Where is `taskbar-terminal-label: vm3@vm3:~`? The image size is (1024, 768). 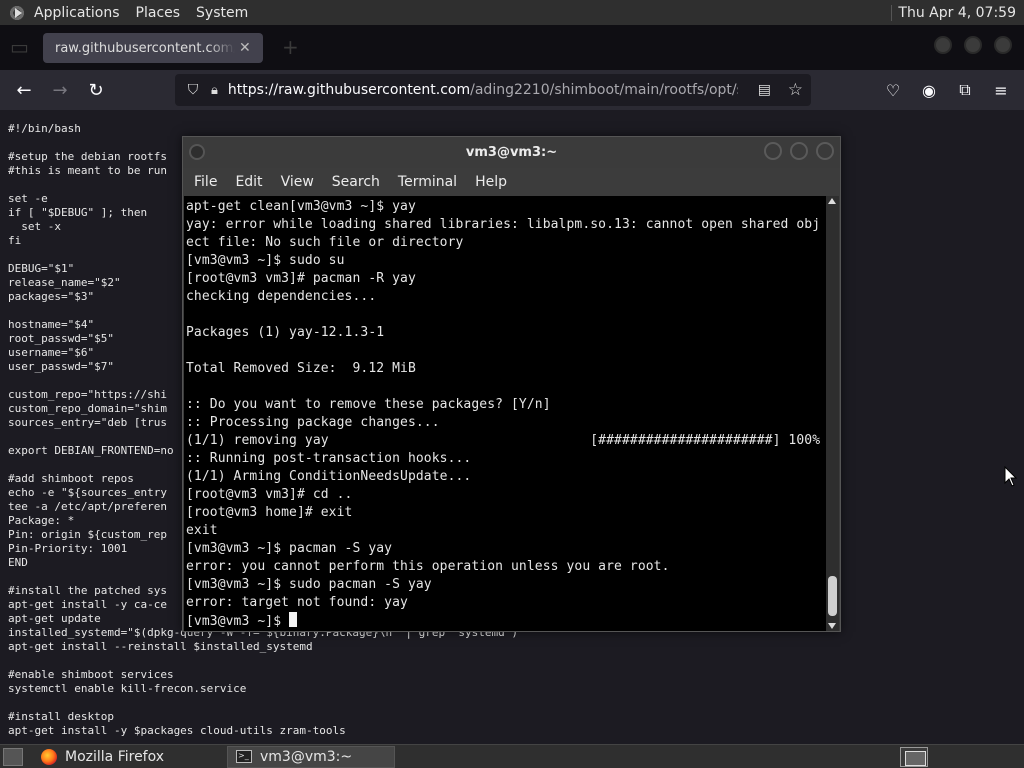
taskbar-terminal-label: vm3@vm3:~ is located at coordinates (306, 756).